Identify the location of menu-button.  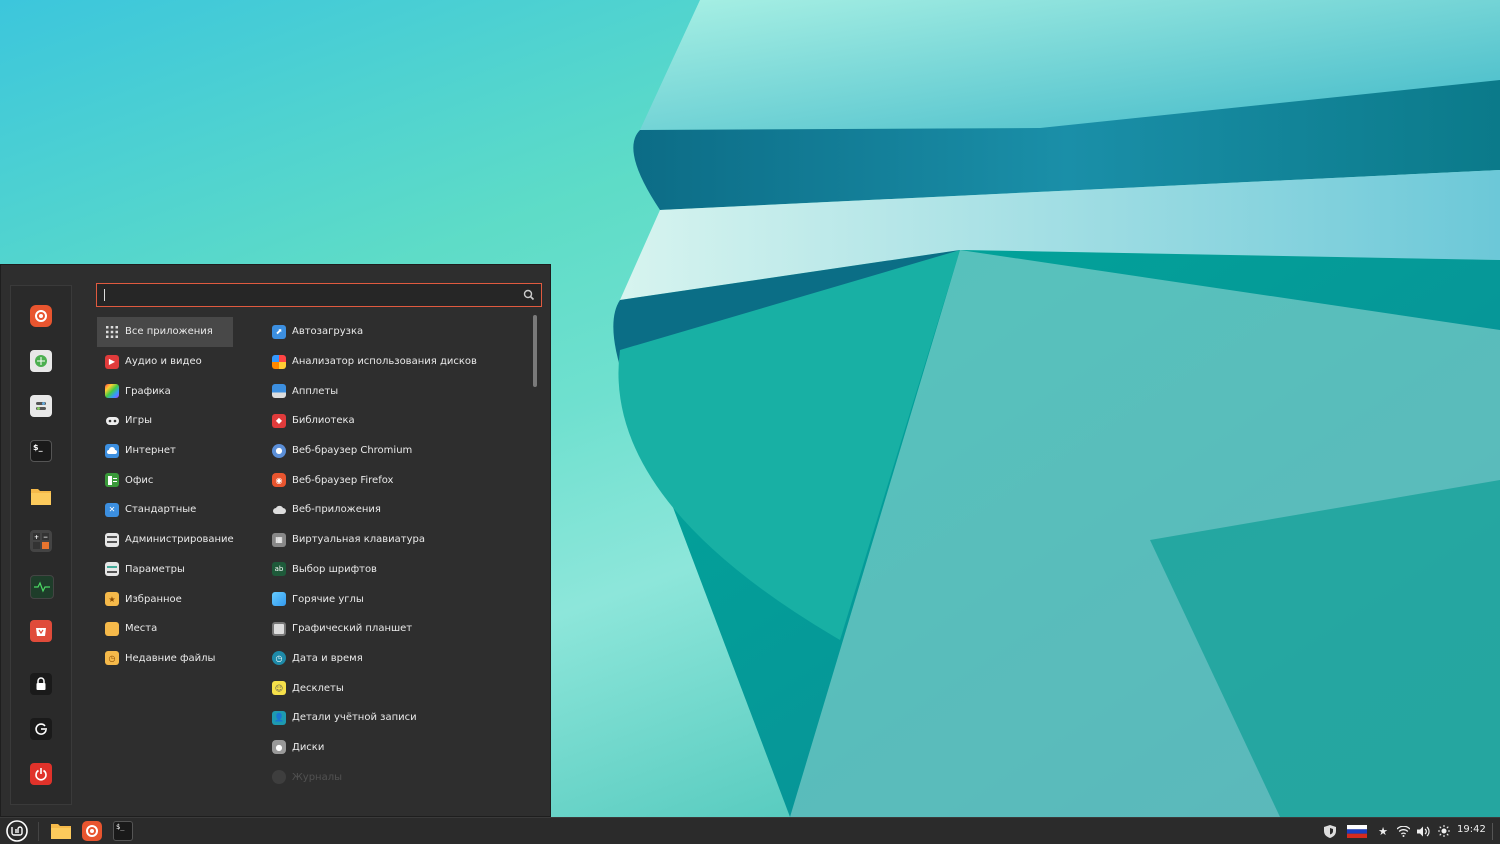
(17, 831).